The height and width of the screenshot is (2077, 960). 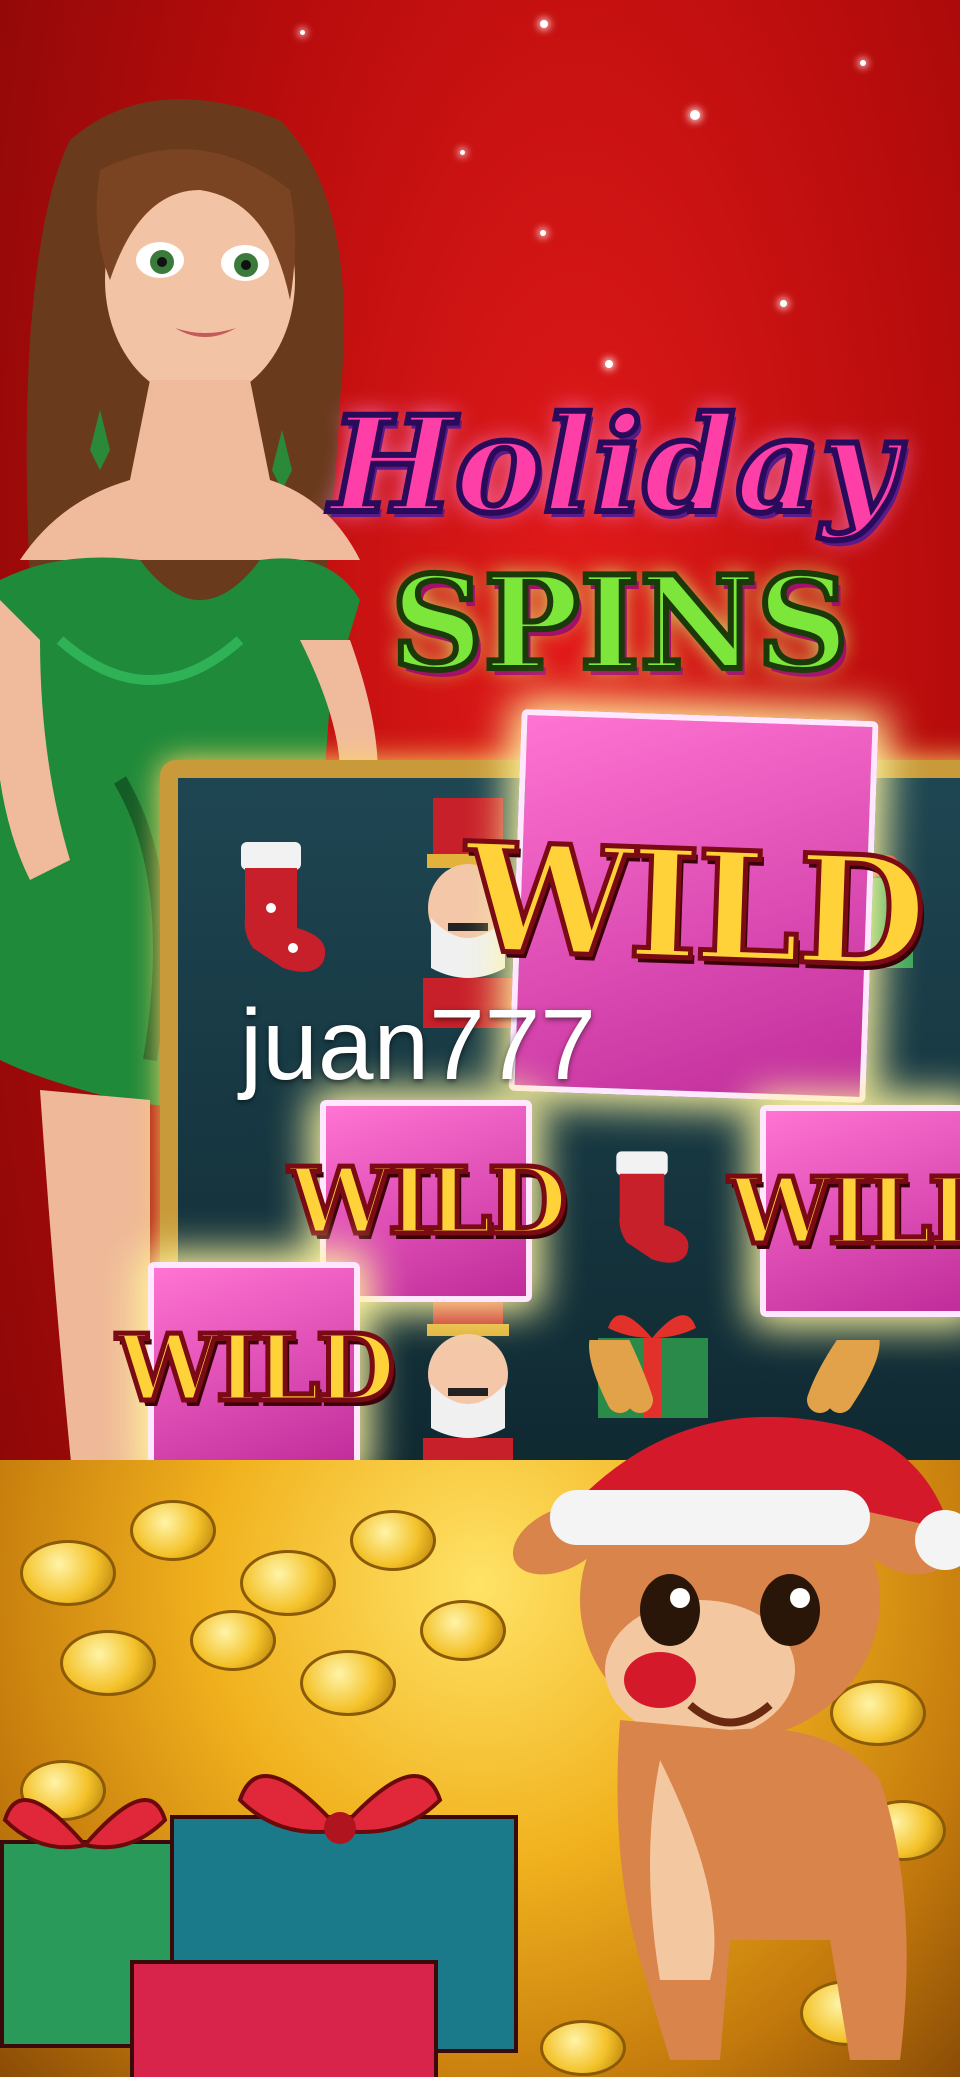 I want to click on game-logo: Holiday SPINS, so click(x=614, y=574).